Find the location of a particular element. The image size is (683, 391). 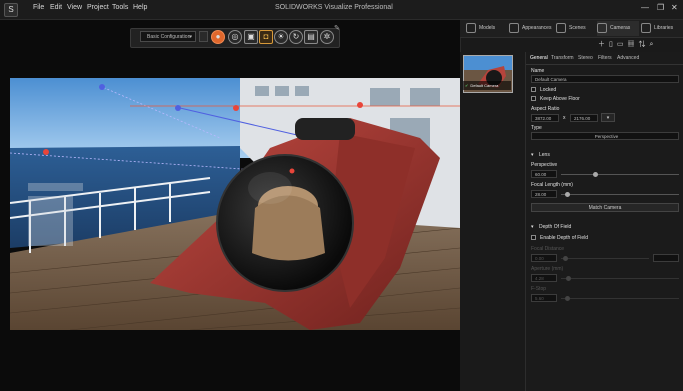

type-label: Type is located at coordinates (536, 128).